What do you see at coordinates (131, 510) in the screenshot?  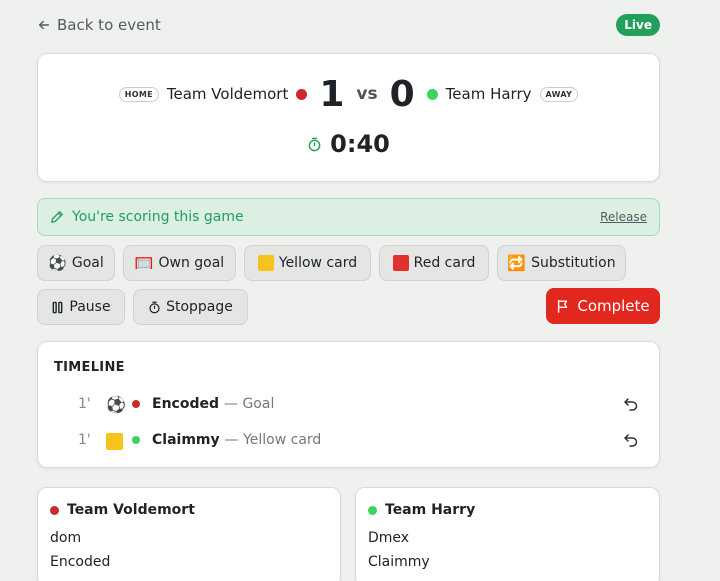 I see `home-roster-team: Team Voldemort` at bounding box center [131, 510].